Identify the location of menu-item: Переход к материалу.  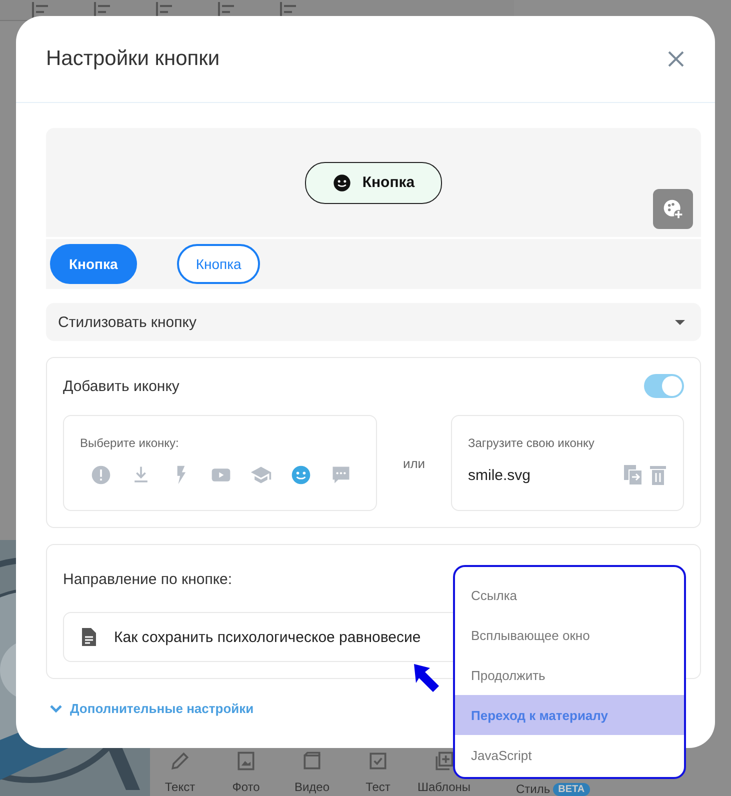
(569, 715).